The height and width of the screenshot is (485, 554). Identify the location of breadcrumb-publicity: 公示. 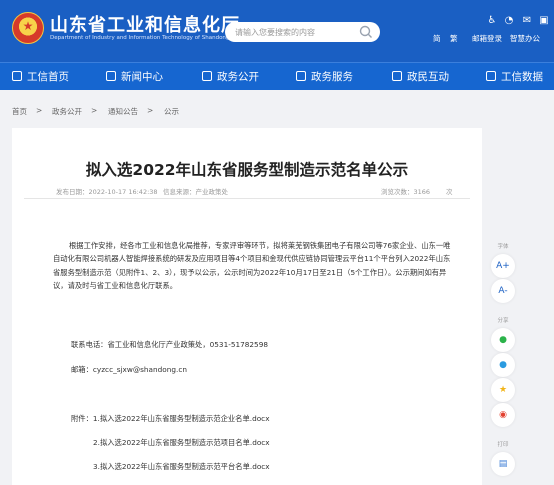
(171, 111).